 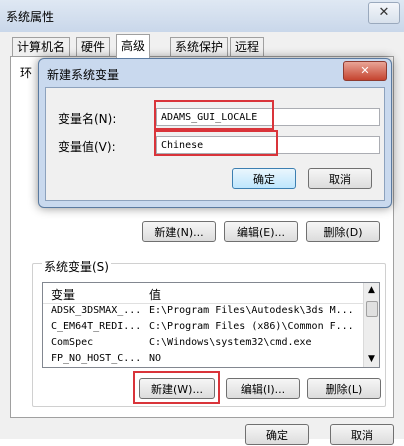 What do you see at coordinates (340, 178) in the screenshot?
I see `dialog-cancel-button: 取消` at bounding box center [340, 178].